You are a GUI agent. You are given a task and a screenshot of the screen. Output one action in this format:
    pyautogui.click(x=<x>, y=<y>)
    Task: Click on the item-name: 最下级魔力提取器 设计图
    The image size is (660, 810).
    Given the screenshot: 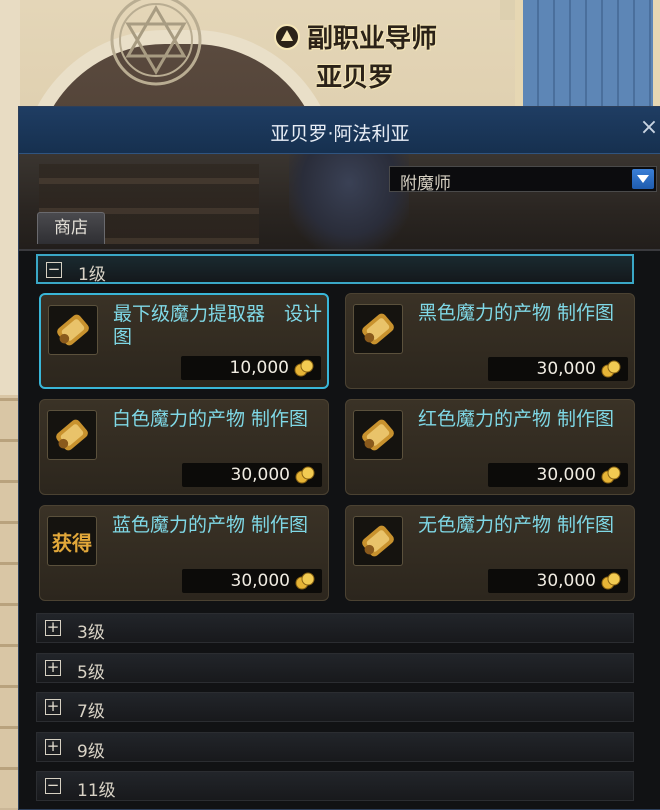 What is the action you would take?
    pyautogui.click(x=218, y=325)
    